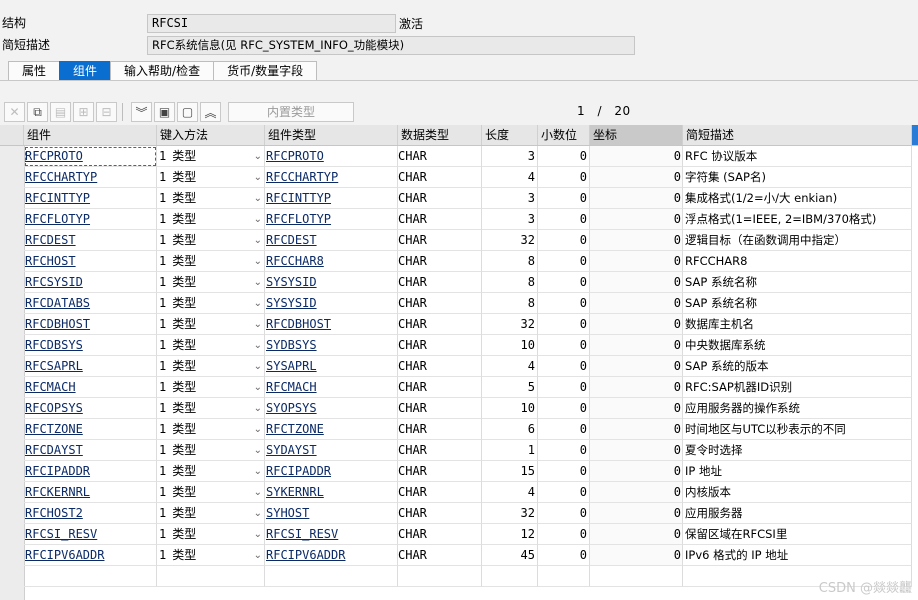 Image resolution: width=918 pixels, height=600 pixels. What do you see at coordinates (459, 387) in the screenshot?
I see `table-row: RFCMACH 1 类型 ⌄ RFCMACH CHAR 5 0 0 RFC:SAP机器ID识别` at bounding box center [459, 387].